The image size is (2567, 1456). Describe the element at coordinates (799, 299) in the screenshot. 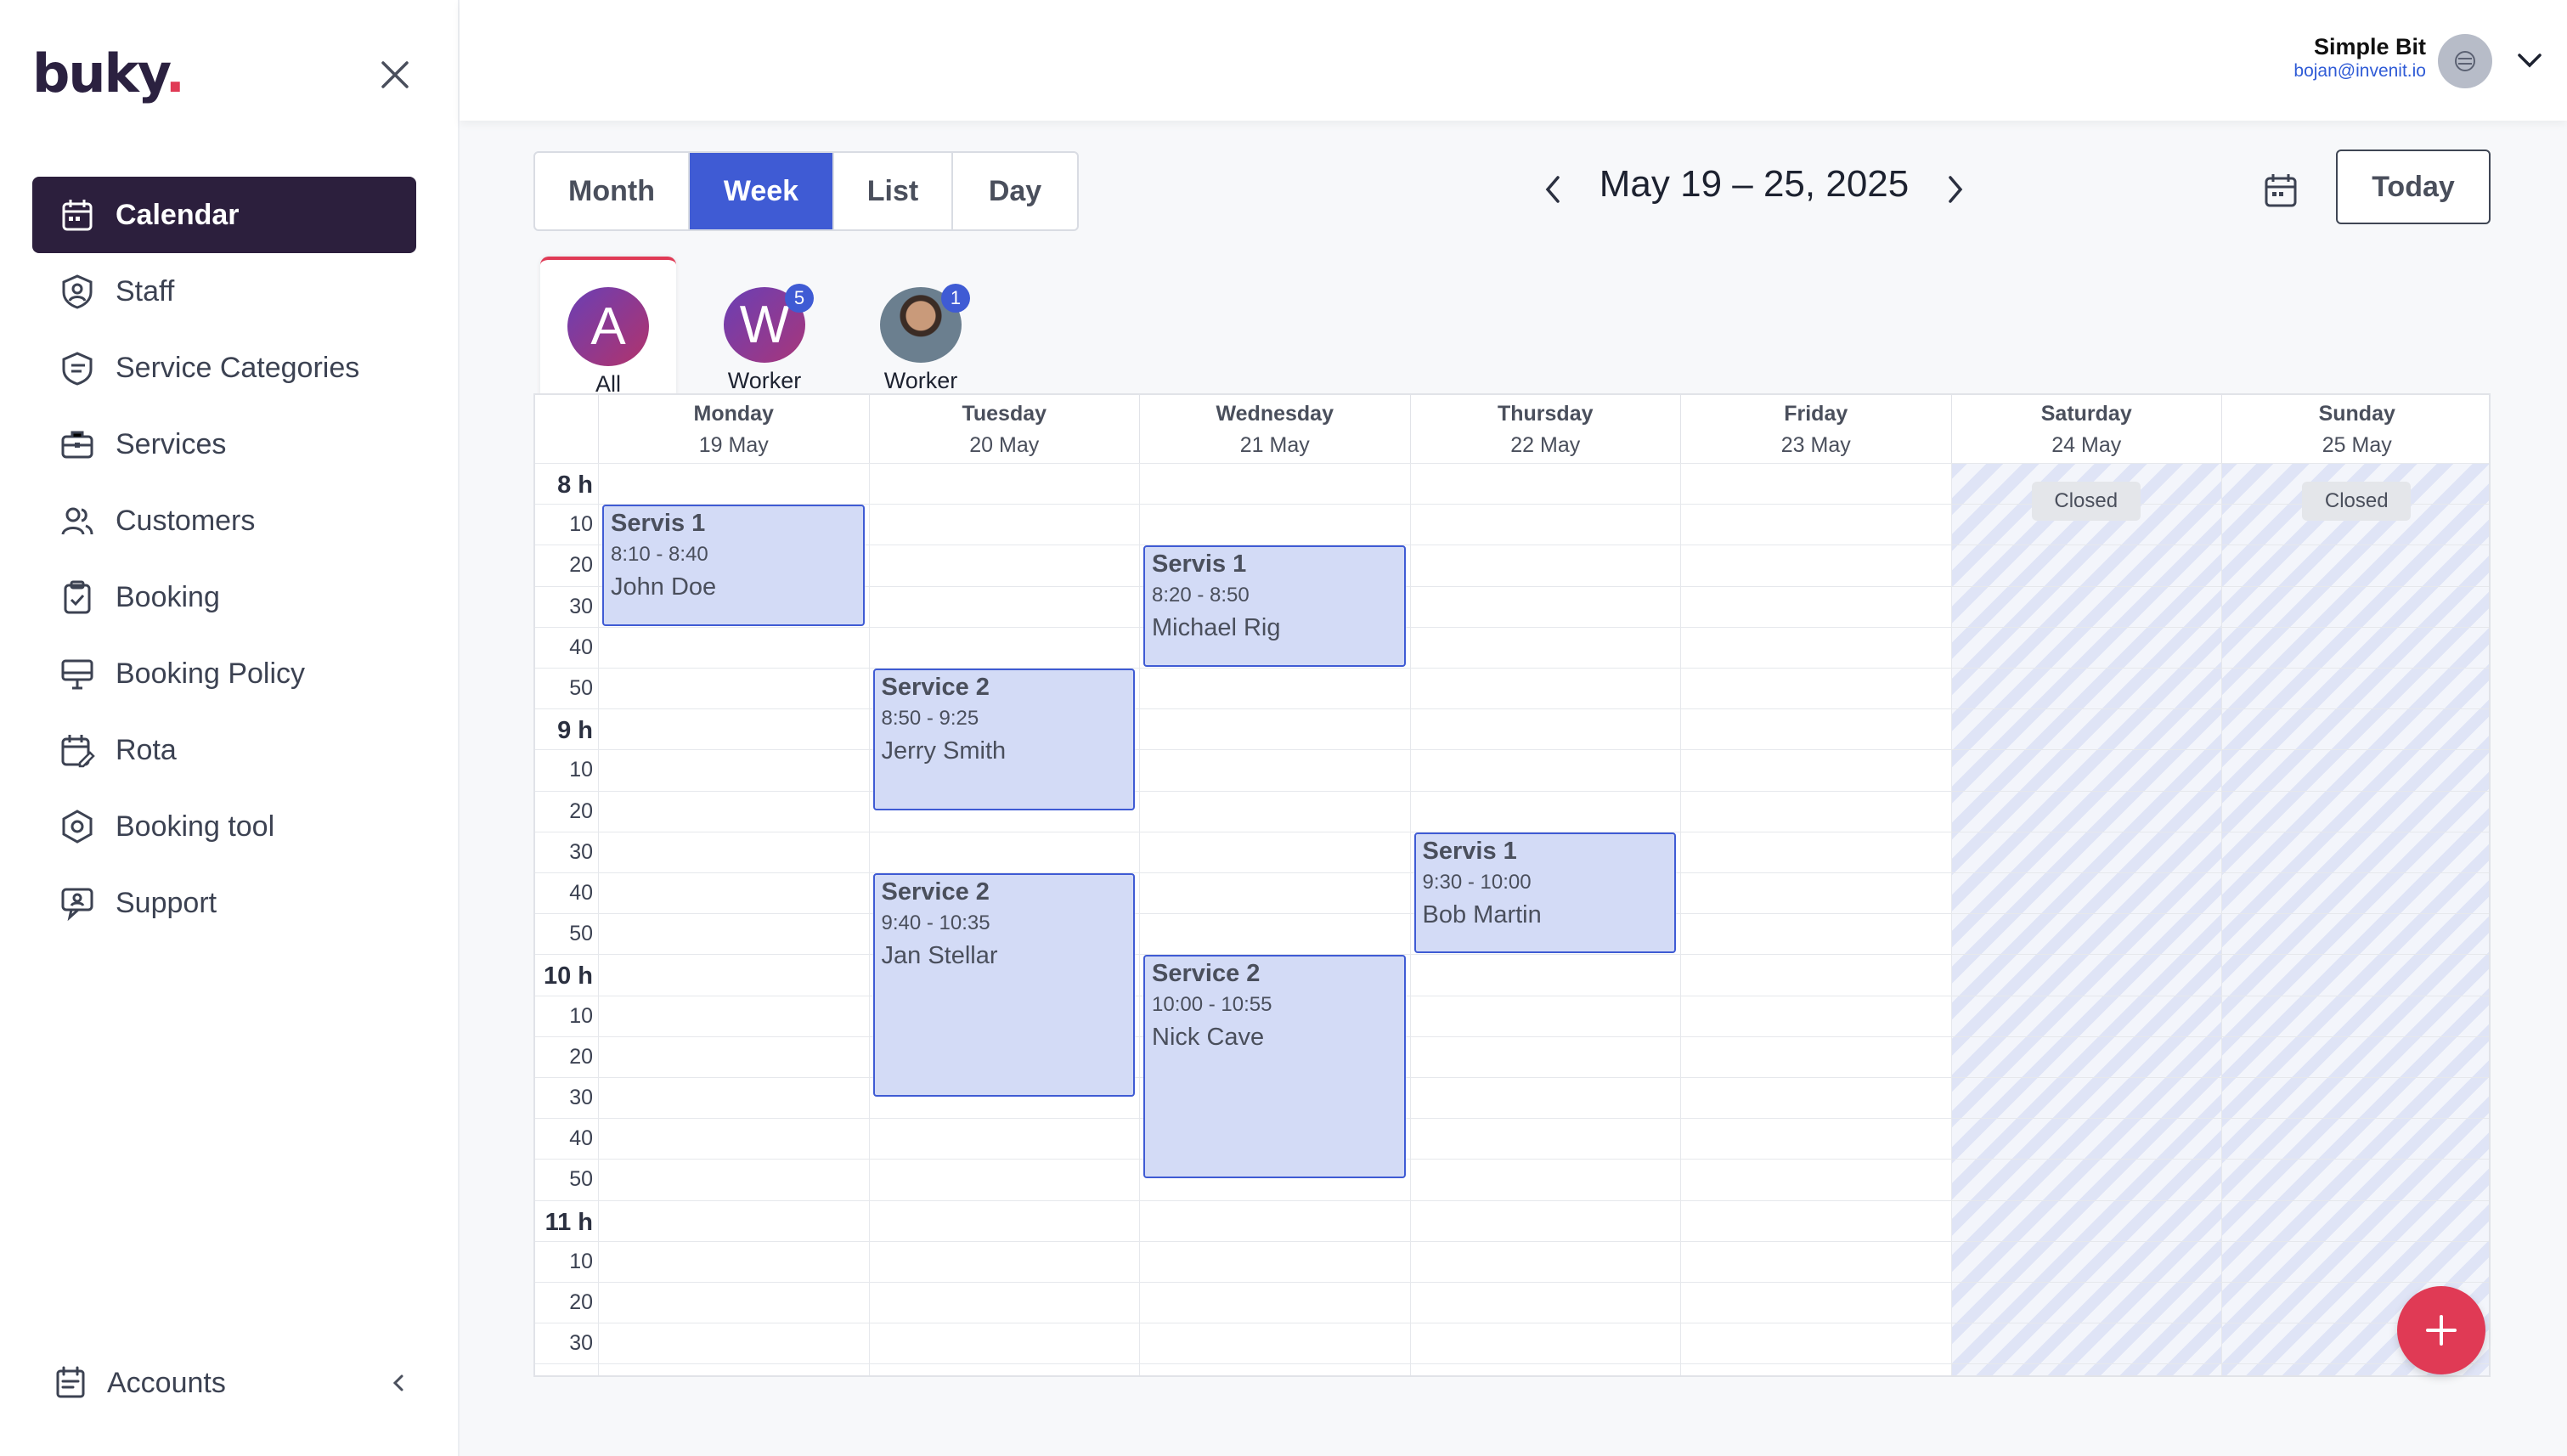

I see `count-badge: 5` at that location.